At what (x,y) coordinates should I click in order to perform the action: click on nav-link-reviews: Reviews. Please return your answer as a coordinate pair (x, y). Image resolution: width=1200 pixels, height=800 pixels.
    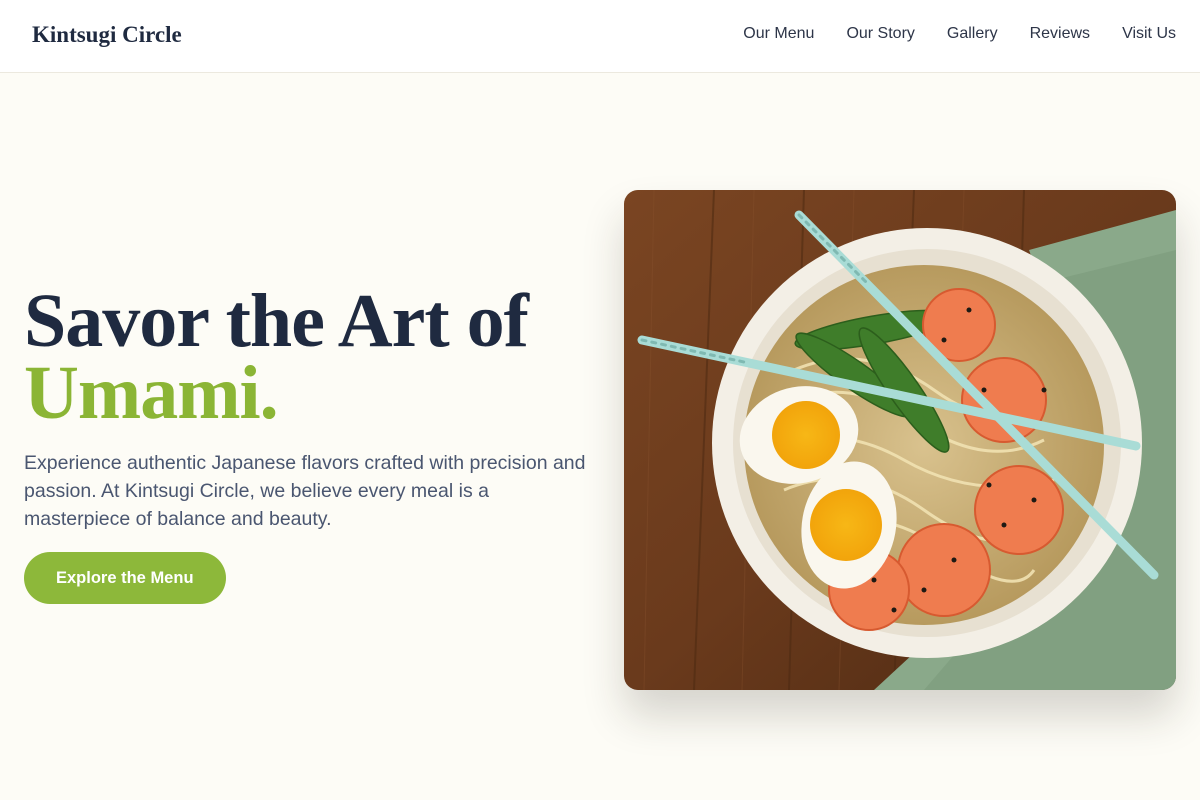
    Looking at the image, I should click on (1060, 34).